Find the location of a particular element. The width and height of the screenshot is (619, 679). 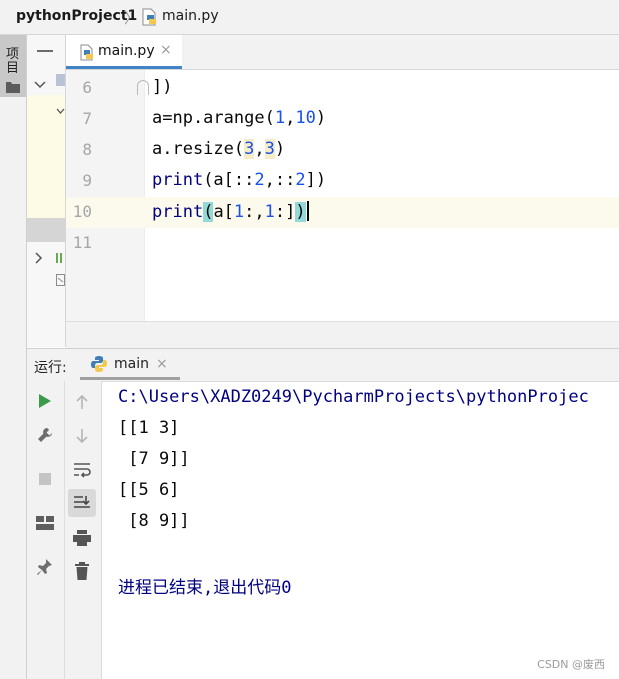

fold-marker-icon is located at coordinates (143, 87).